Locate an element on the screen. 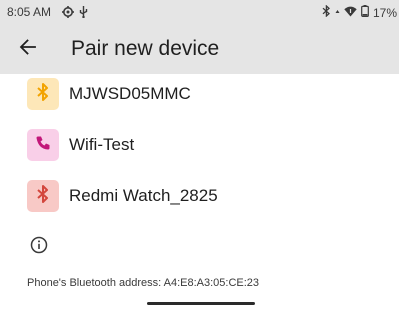 The image size is (399, 310). battery-icon is located at coordinates (365, 12).